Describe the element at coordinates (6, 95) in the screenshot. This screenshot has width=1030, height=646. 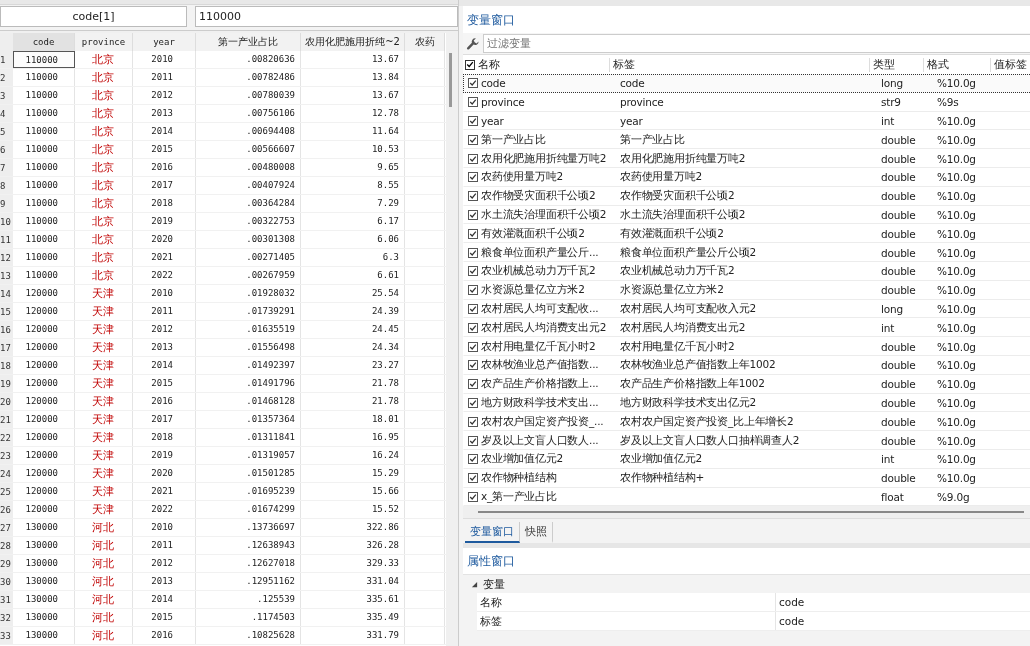
I see `row-number: 3` at that location.